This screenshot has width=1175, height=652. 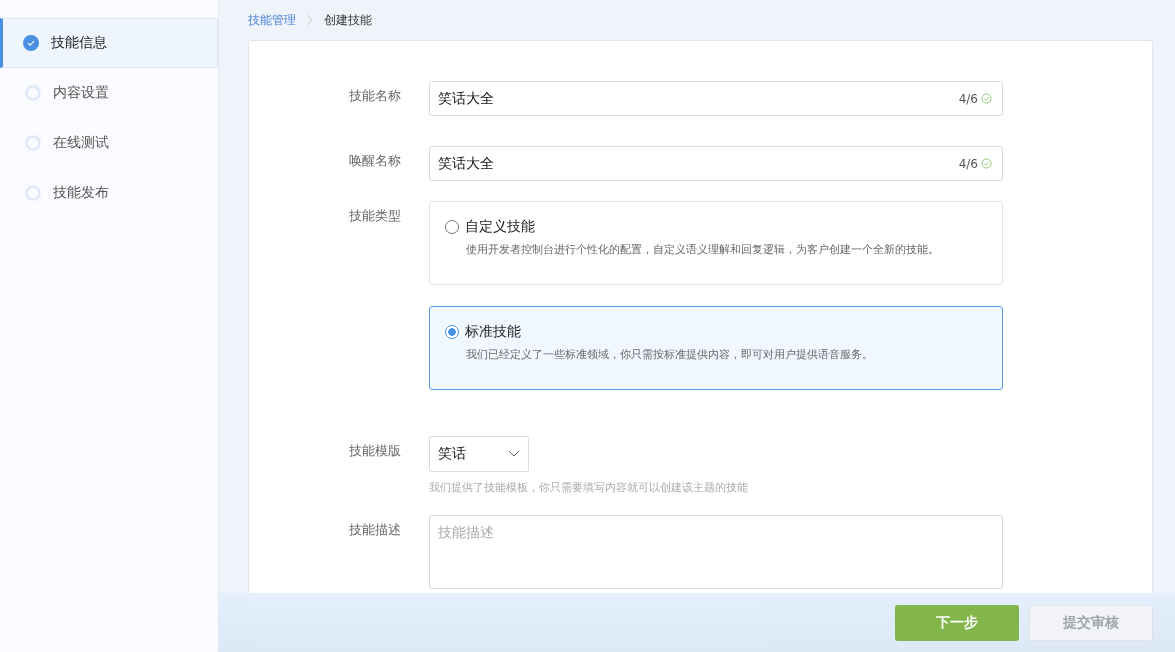 What do you see at coordinates (109, 143) in the screenshot?
I see `step-item: 在线测试` at bounding box center [109, 143].